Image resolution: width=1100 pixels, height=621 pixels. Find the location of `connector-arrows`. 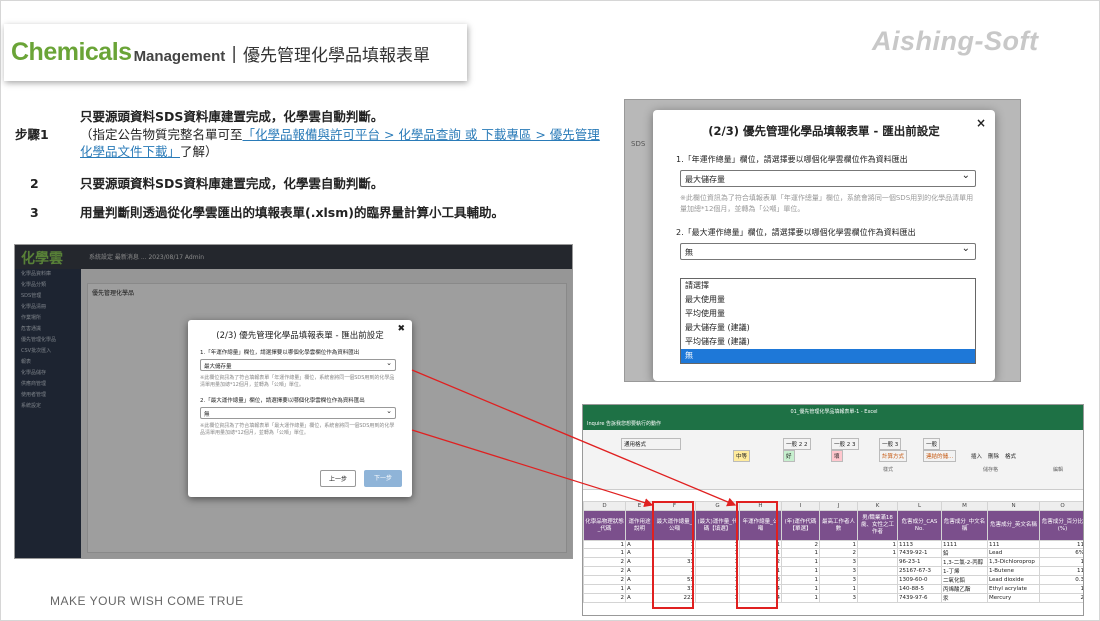

connector-arrows is located at coordinates (574, 438).